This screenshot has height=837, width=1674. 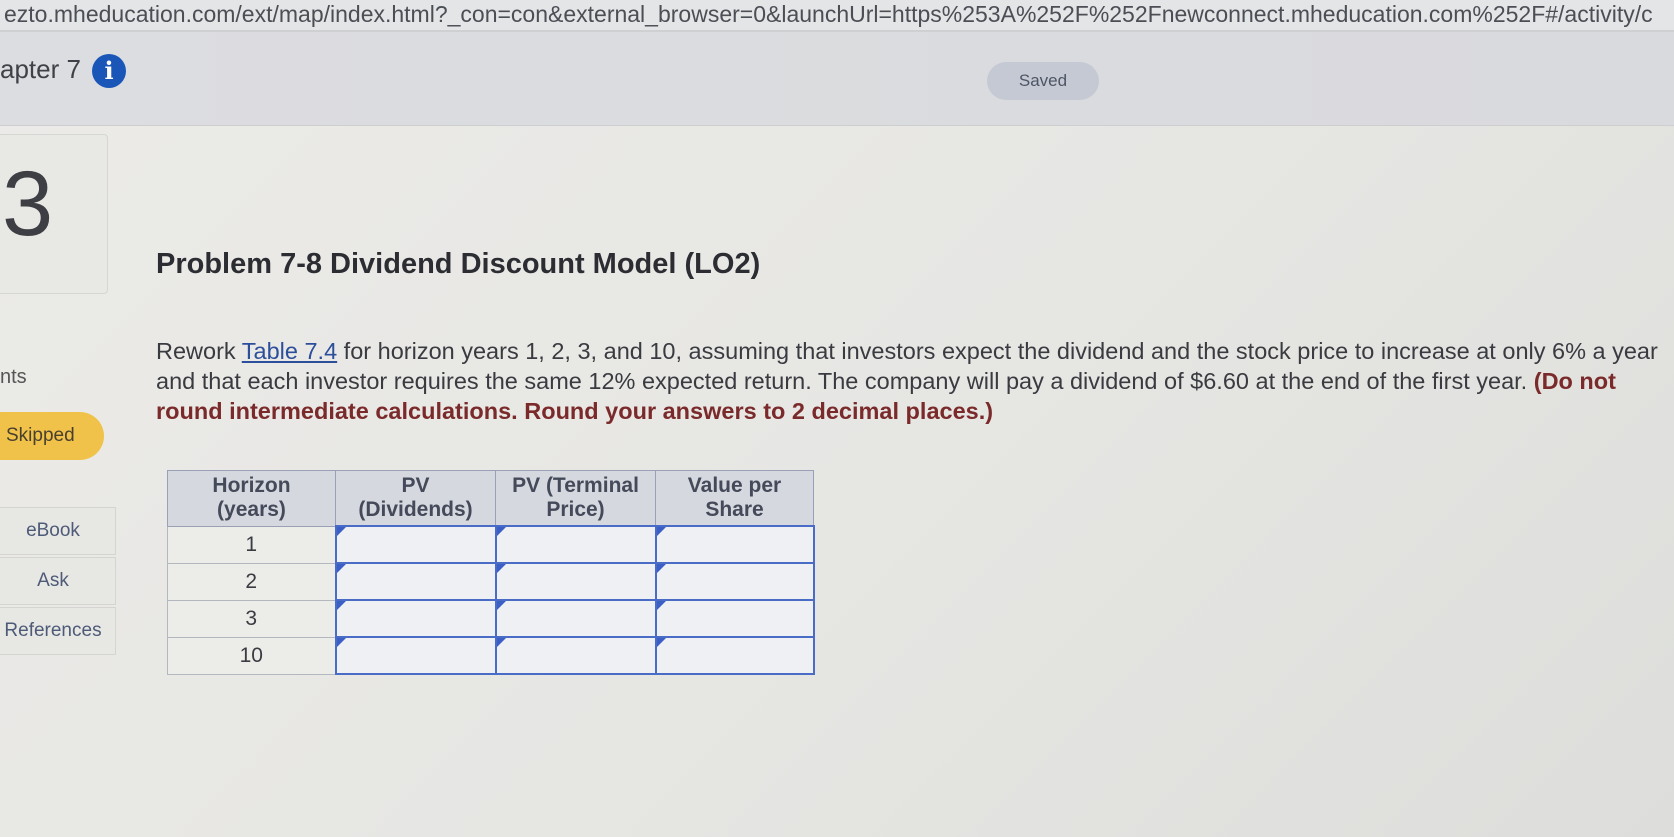 What do you see at coordinates (575, 498) in the screenshot?
I see `header-pv-terminal-price: PV (Terminal Price)` at bounding box center [575, 498].